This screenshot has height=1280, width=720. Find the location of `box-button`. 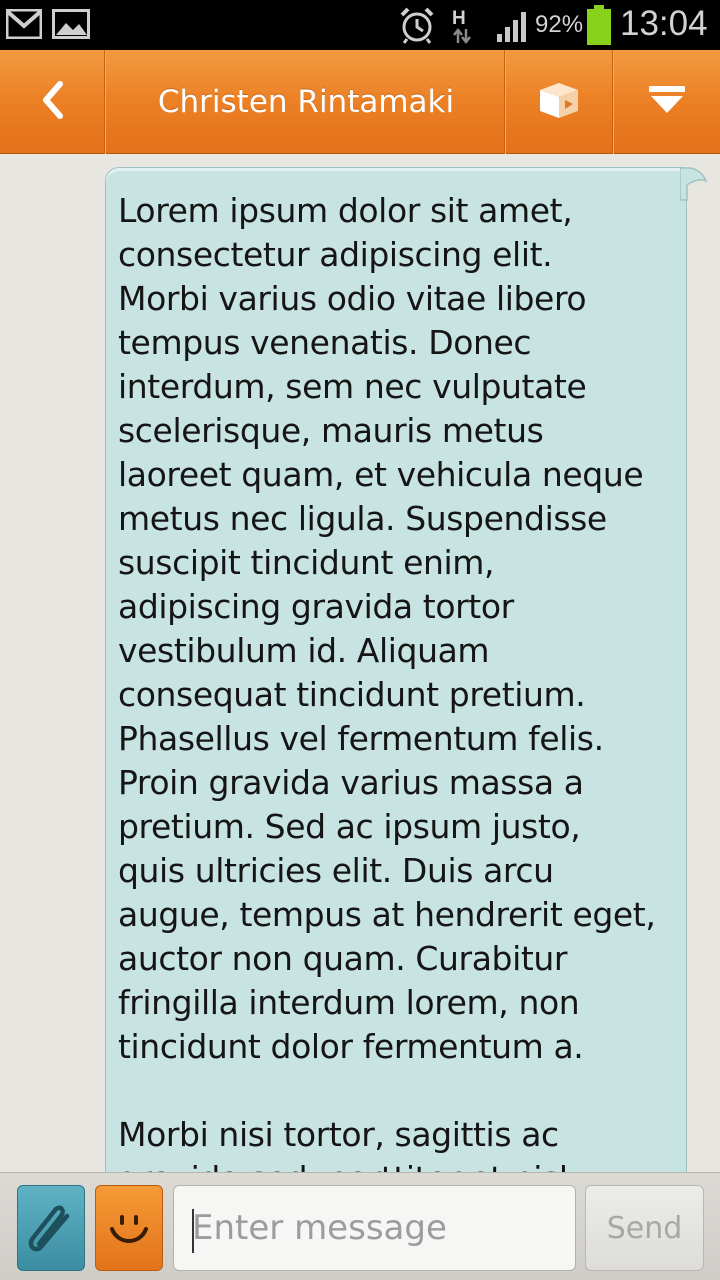

box-button is located at coordinates (559, 102).